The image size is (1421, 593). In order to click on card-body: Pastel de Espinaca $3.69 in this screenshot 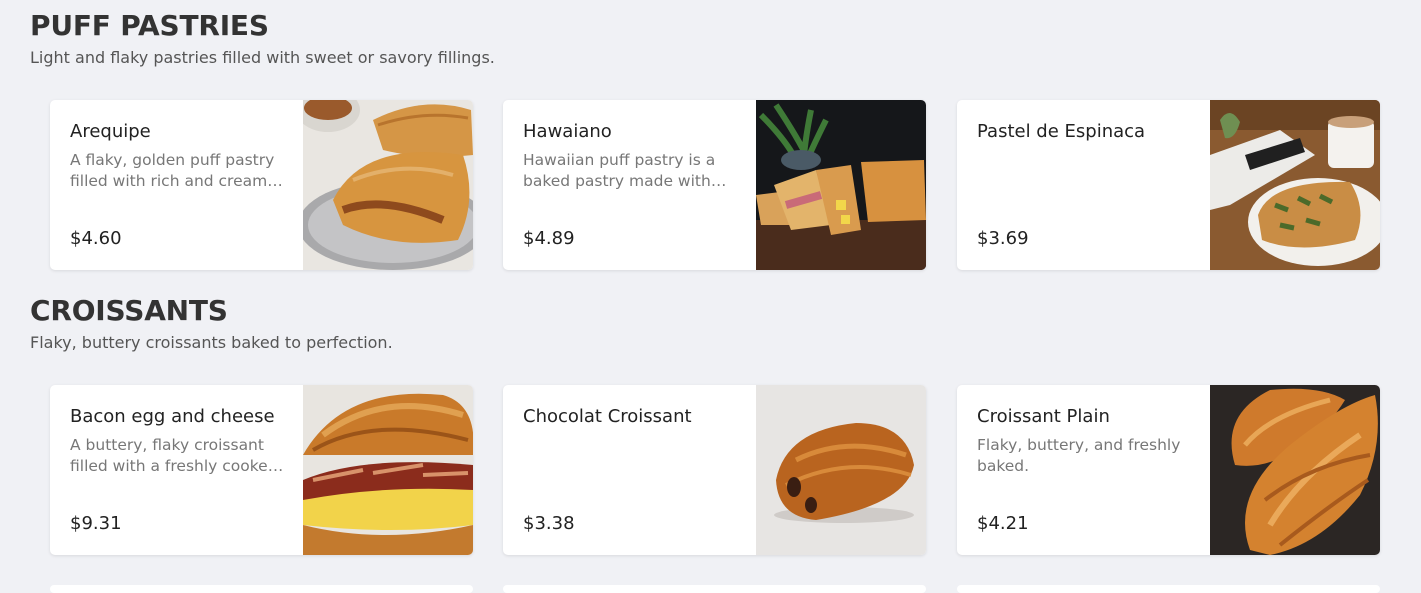, I will do `click(1087, 185)`.